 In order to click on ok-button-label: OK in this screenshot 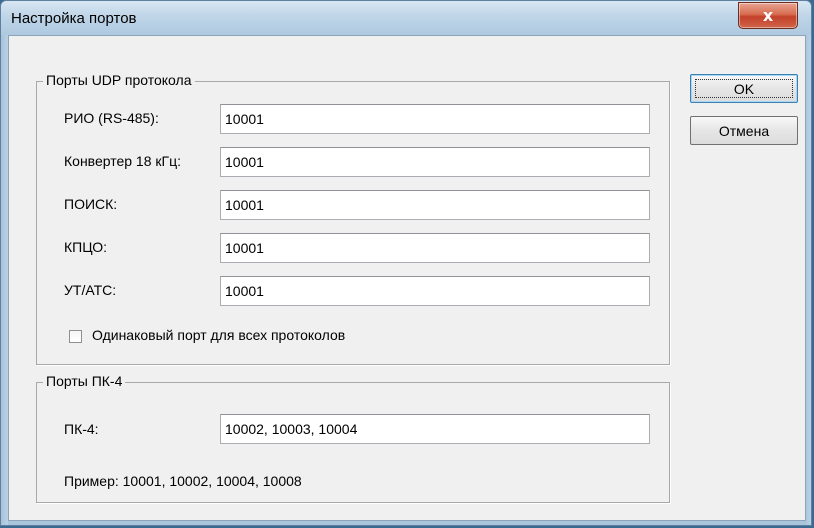, I will do `click(744, 88)`.